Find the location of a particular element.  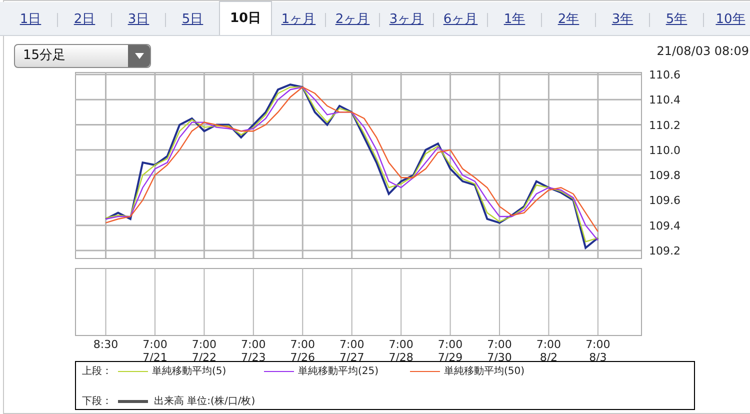

legend-label: 出来高 単位:(株/口/枚) is located at coordinates (205, 401).